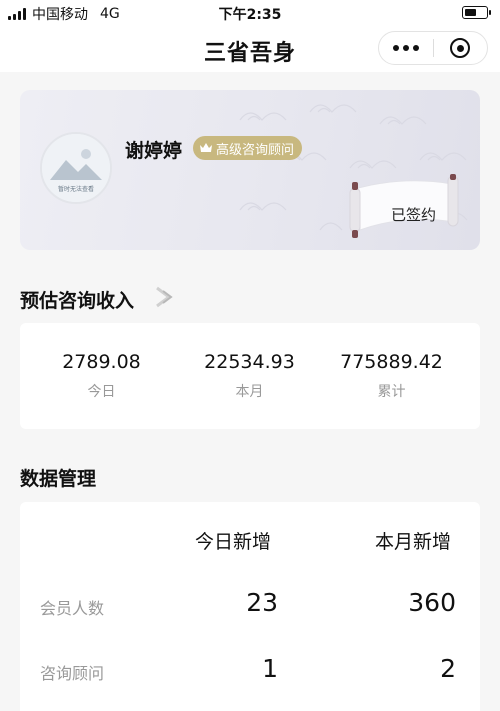 This screenshot has width=500, height=711. I want to click on status-bar: 中国移动 4G 下午2:35, so click(250, 13).